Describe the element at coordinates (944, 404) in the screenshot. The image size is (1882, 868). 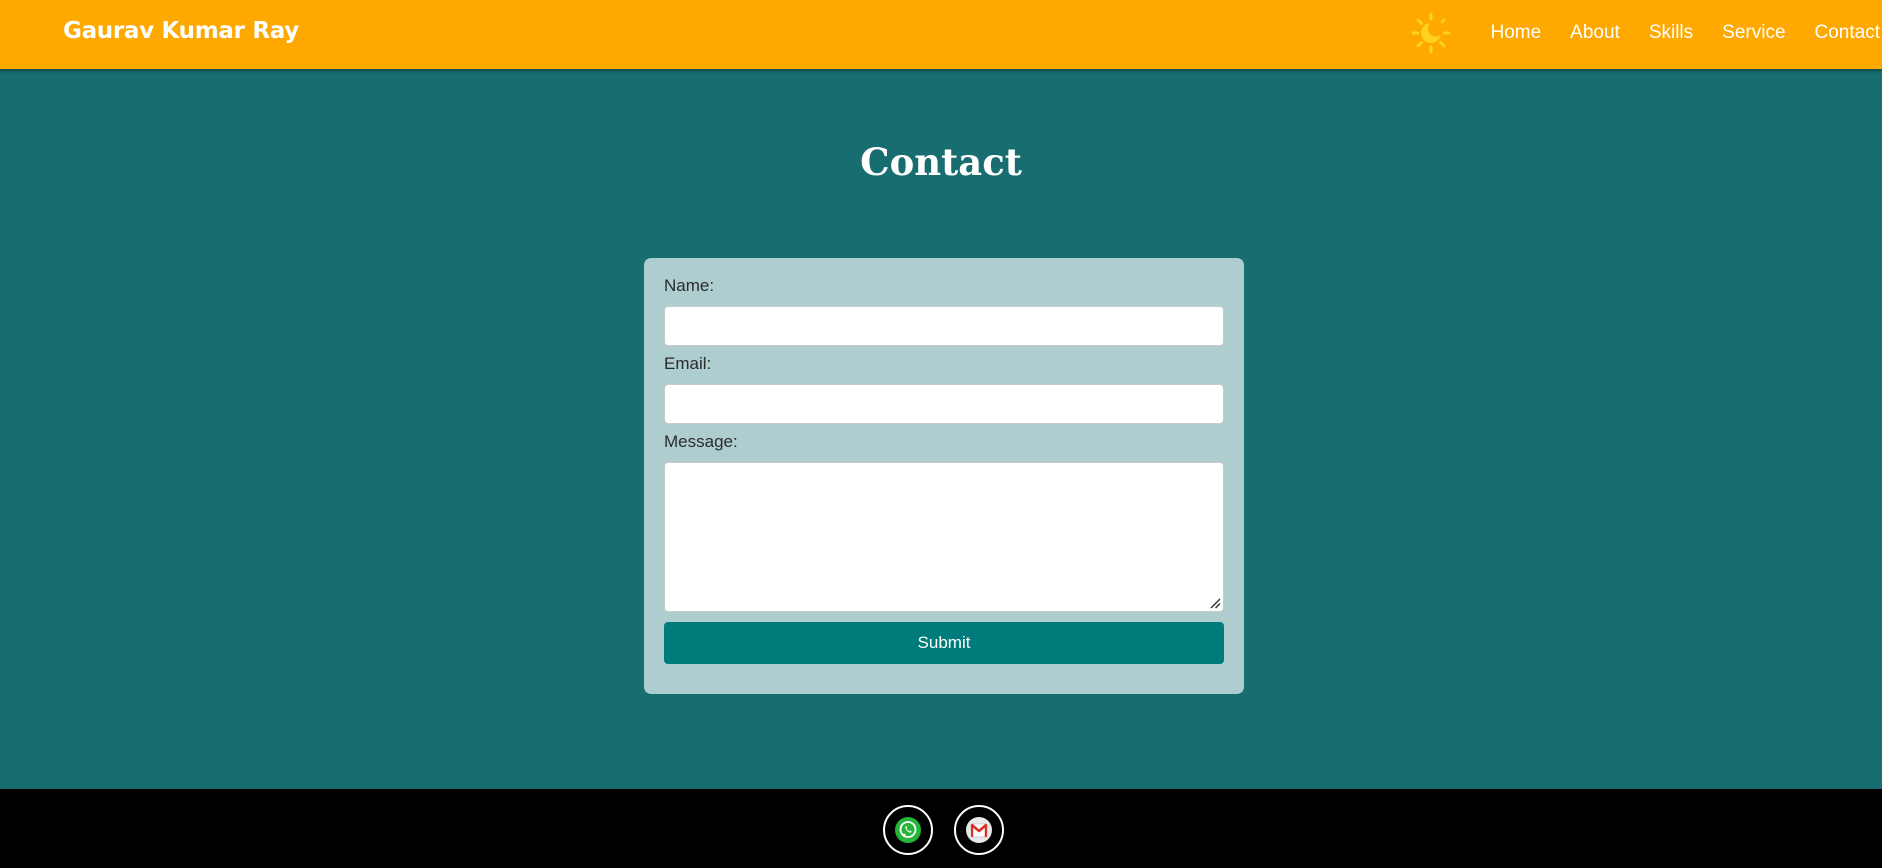
I see `email-input` at that location.